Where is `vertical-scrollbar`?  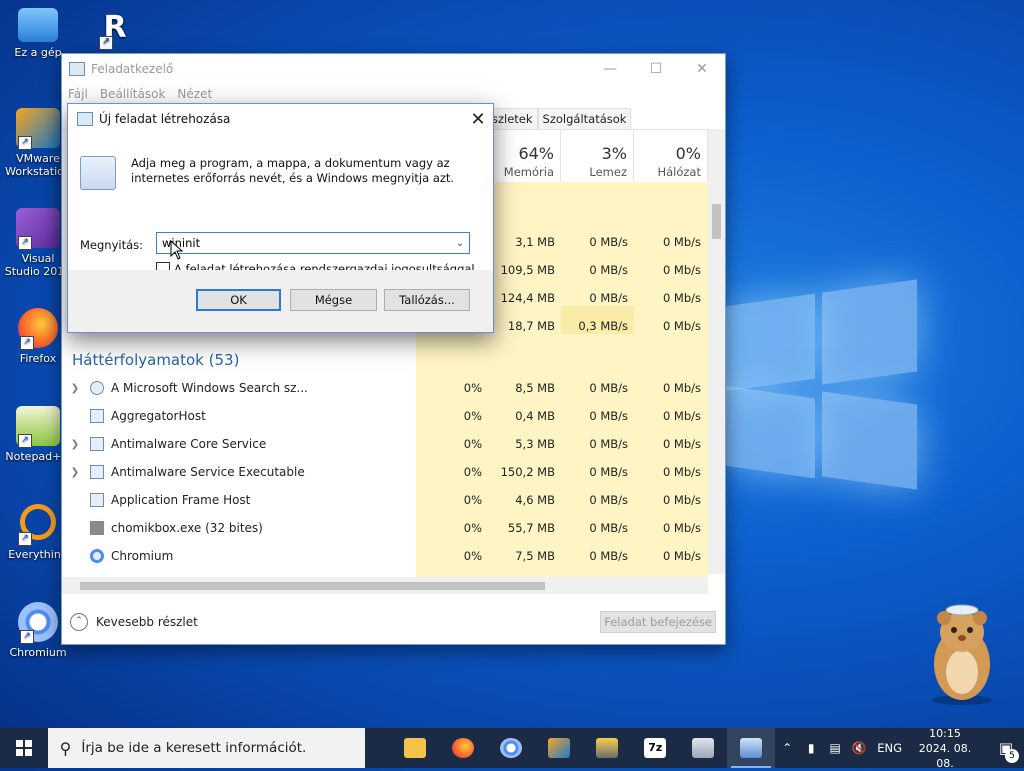
vertical-scrollbar is located at coordinates (716, 351).